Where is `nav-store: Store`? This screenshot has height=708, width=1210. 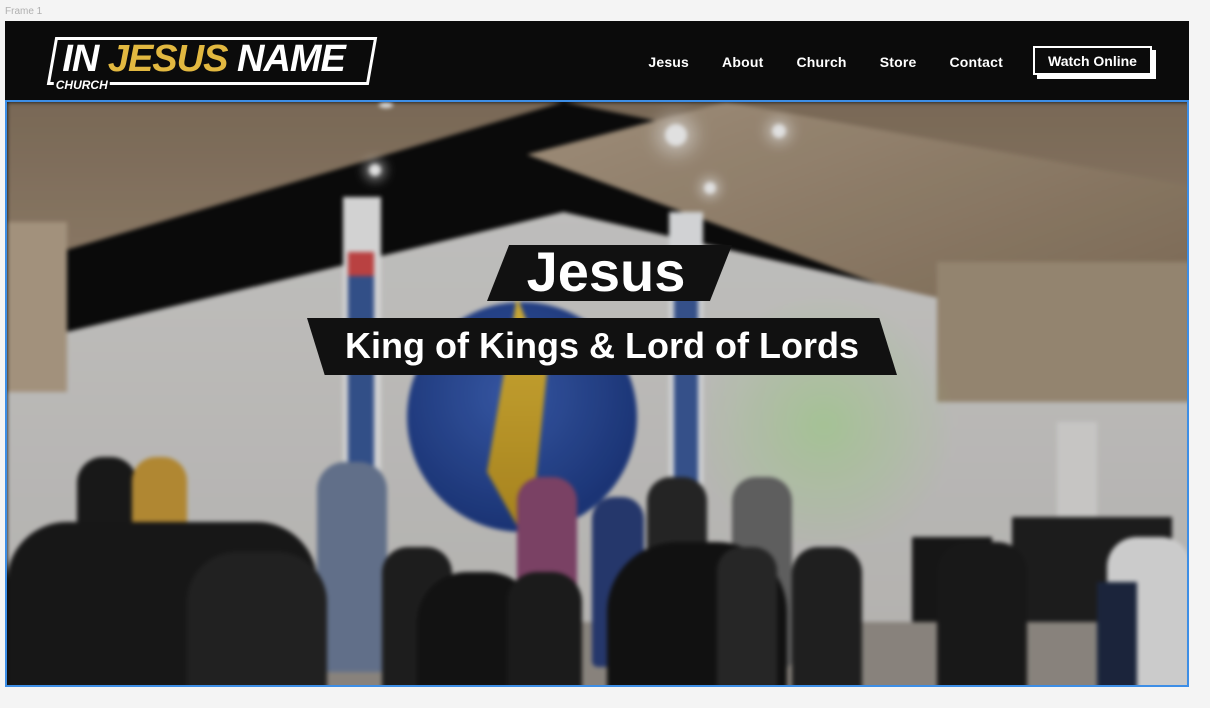
nav-store: Store is located at coordinates (898, 62).